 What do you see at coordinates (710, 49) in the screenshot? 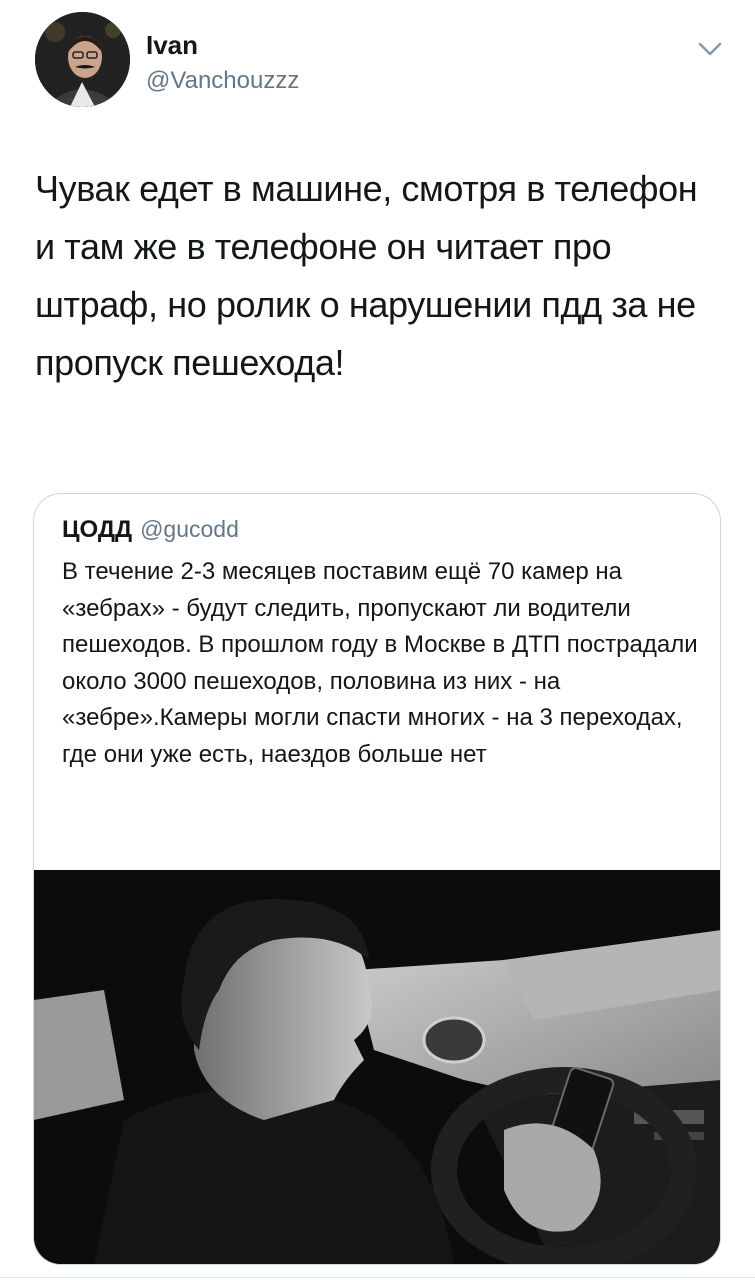
I see `chevron-down-icon` at bounding box center [710, 49].